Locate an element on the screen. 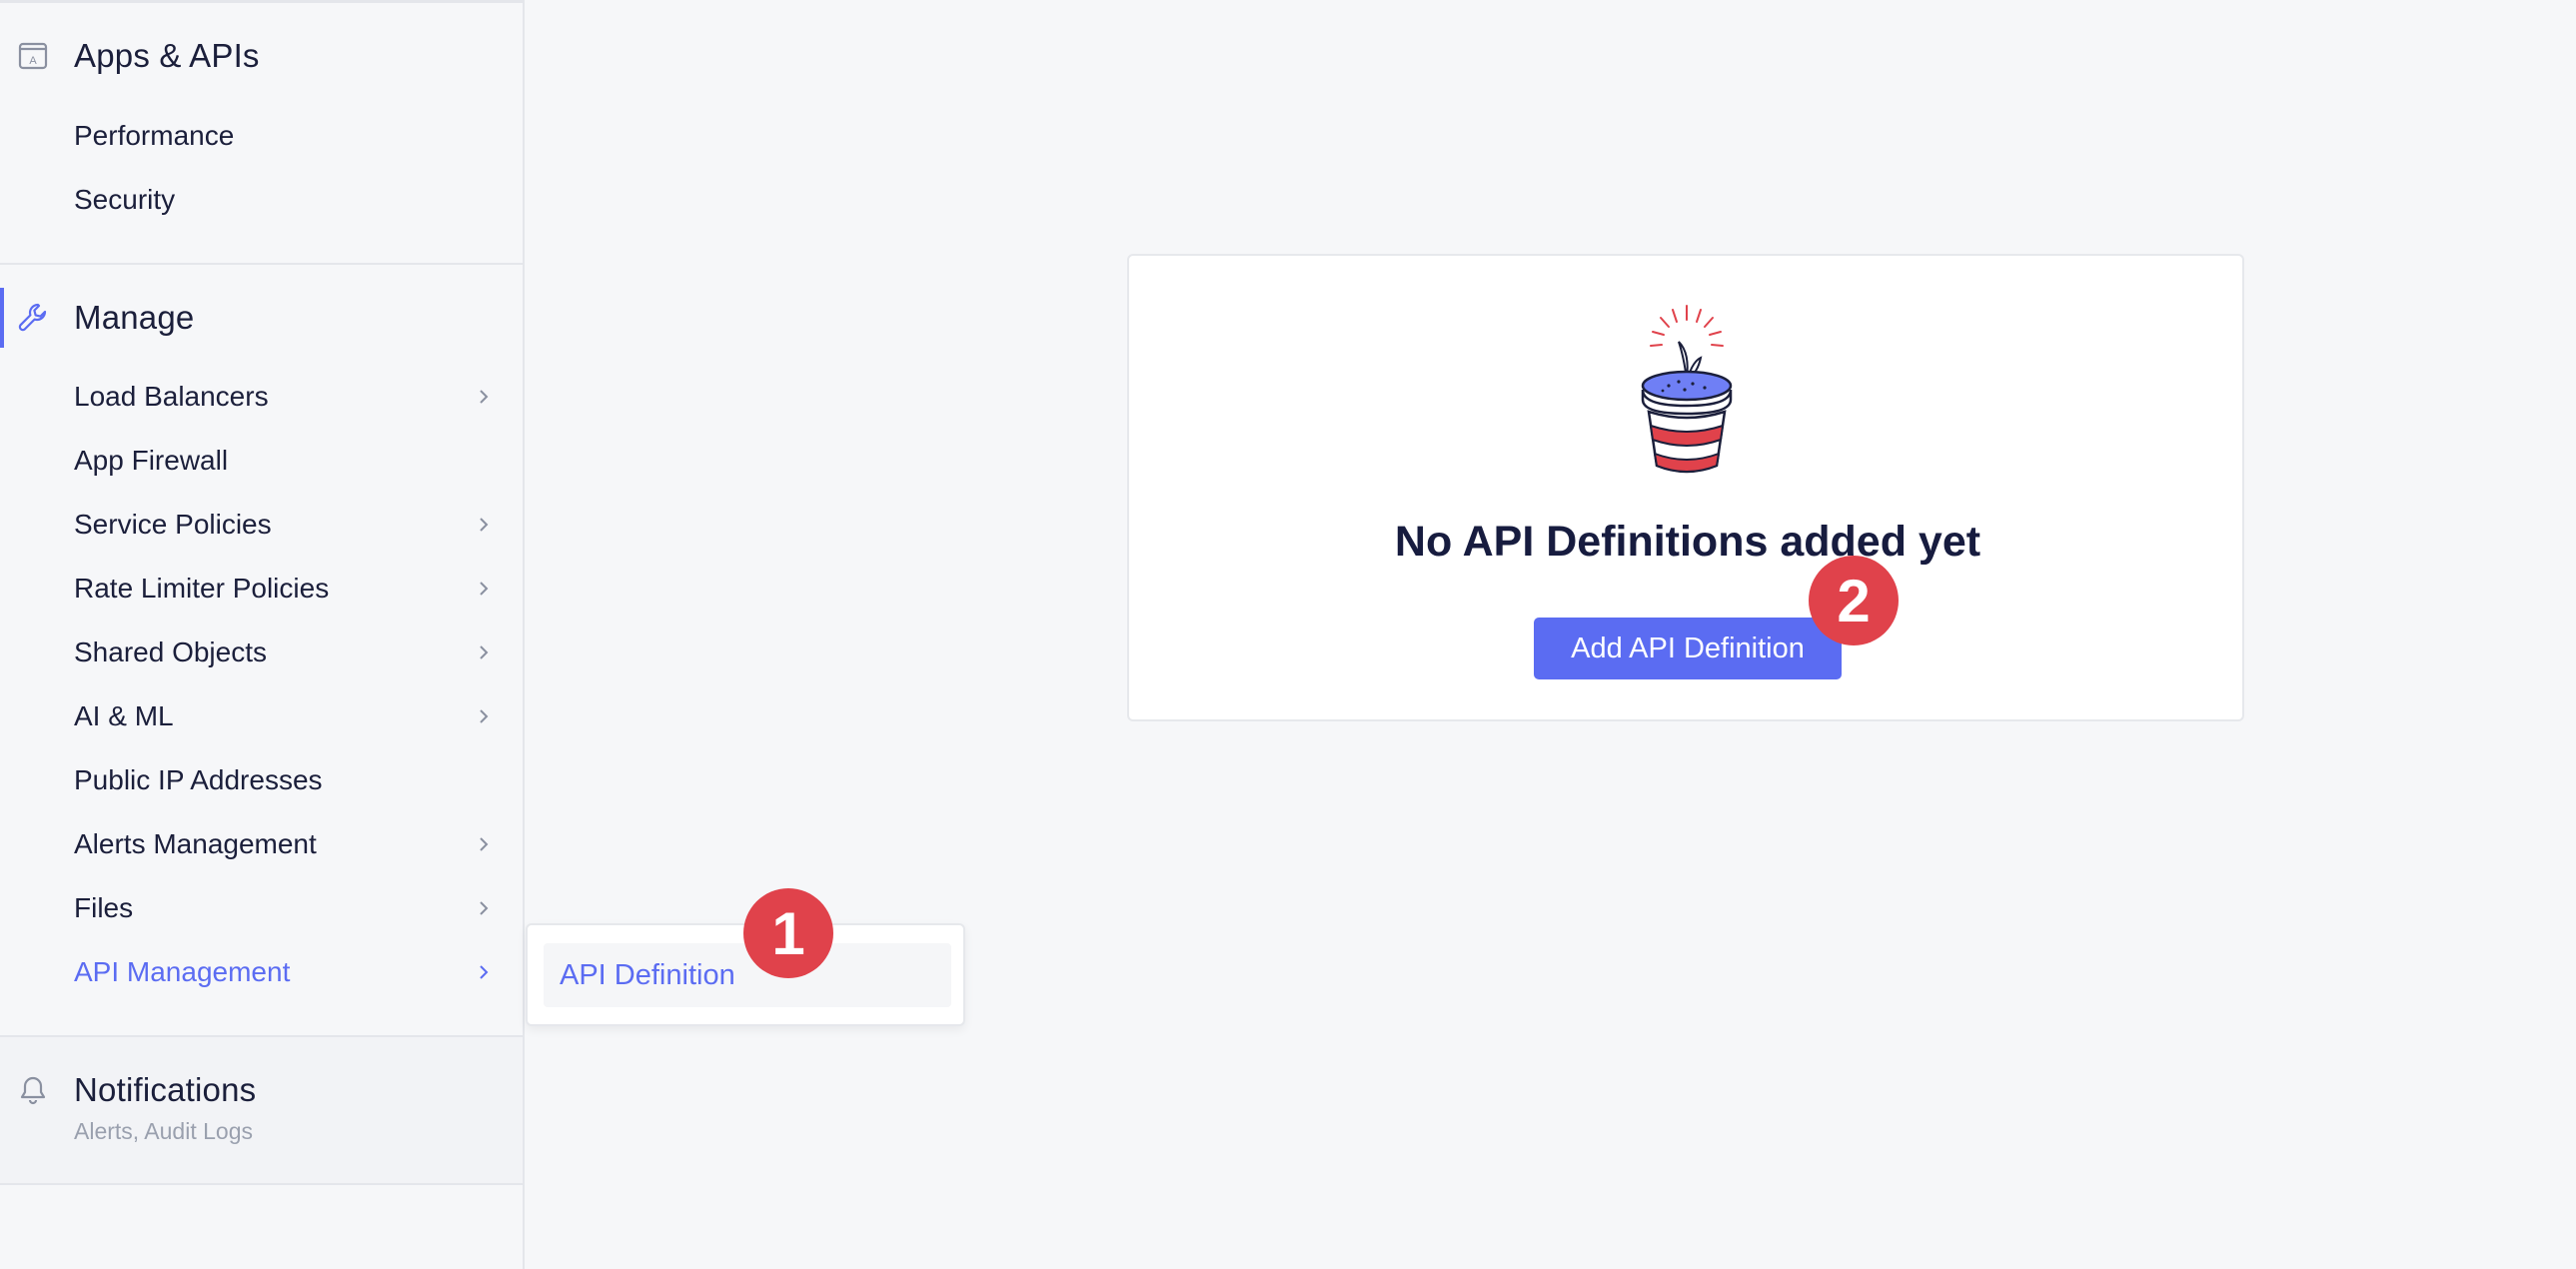 Image resolution: width=2576 pixels, height=1269 pixels. flyout-item-label: API Definition is located at coordinates (647, 974).